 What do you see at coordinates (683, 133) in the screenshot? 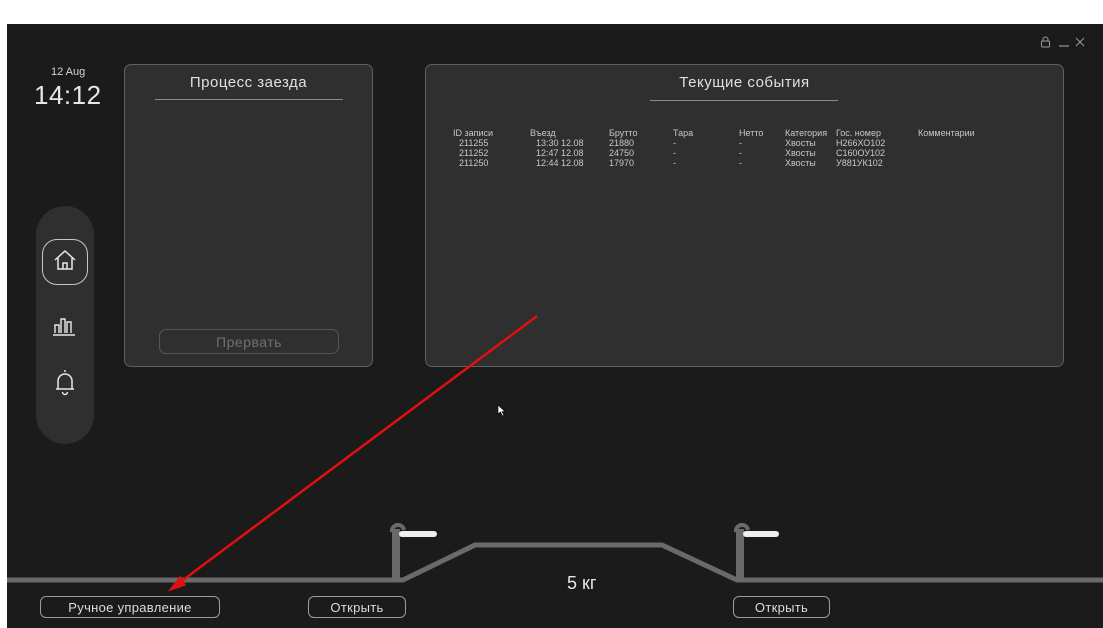
I see `column-header: Тара` at bounding box center [683, 133].